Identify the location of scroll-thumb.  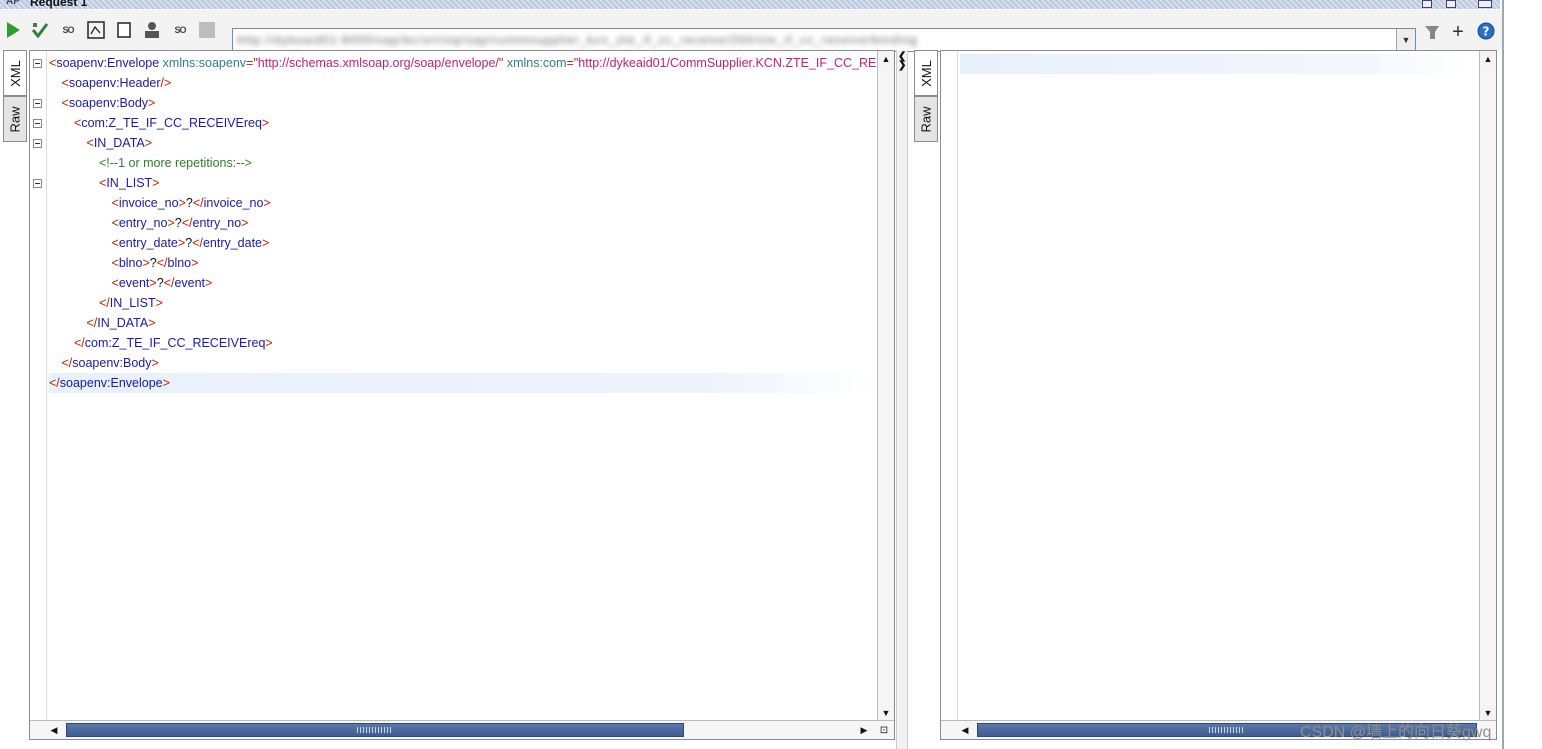
(375, 730).